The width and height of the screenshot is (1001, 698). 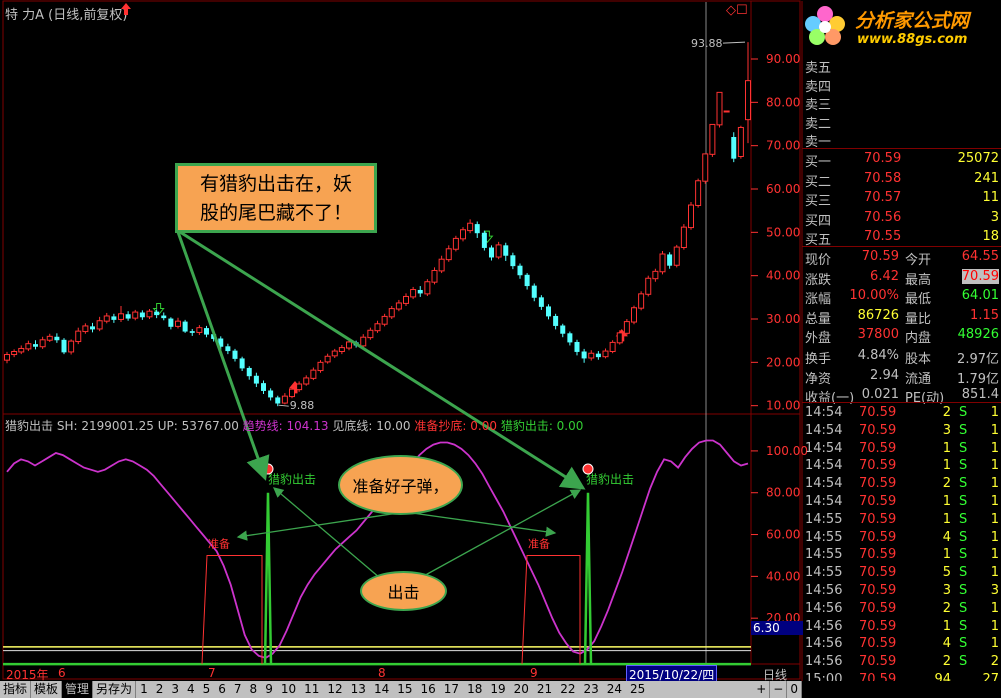 I want to click on quote-label: 流通, so click(x=918, y=379).